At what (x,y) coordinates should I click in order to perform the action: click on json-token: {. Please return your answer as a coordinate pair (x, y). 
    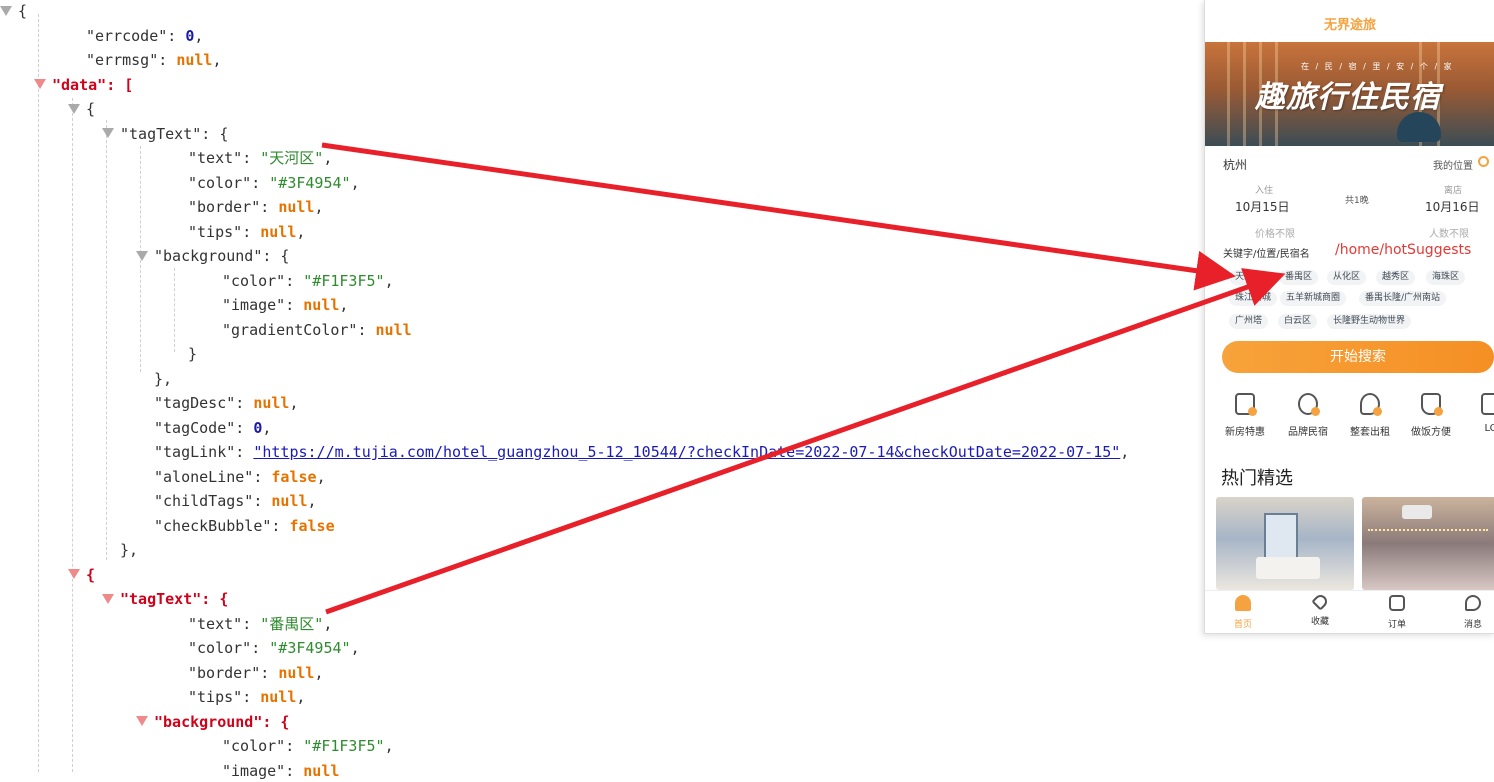
    Looking at the image, I should click on (91, 574).